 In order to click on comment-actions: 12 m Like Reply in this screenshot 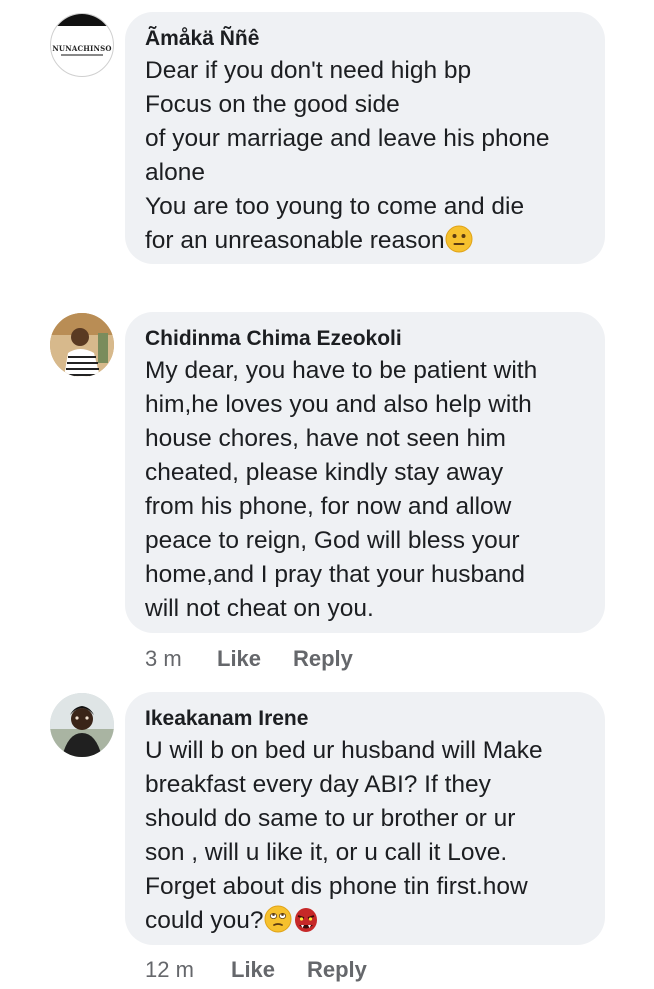, I will do `click(256, 970)`.